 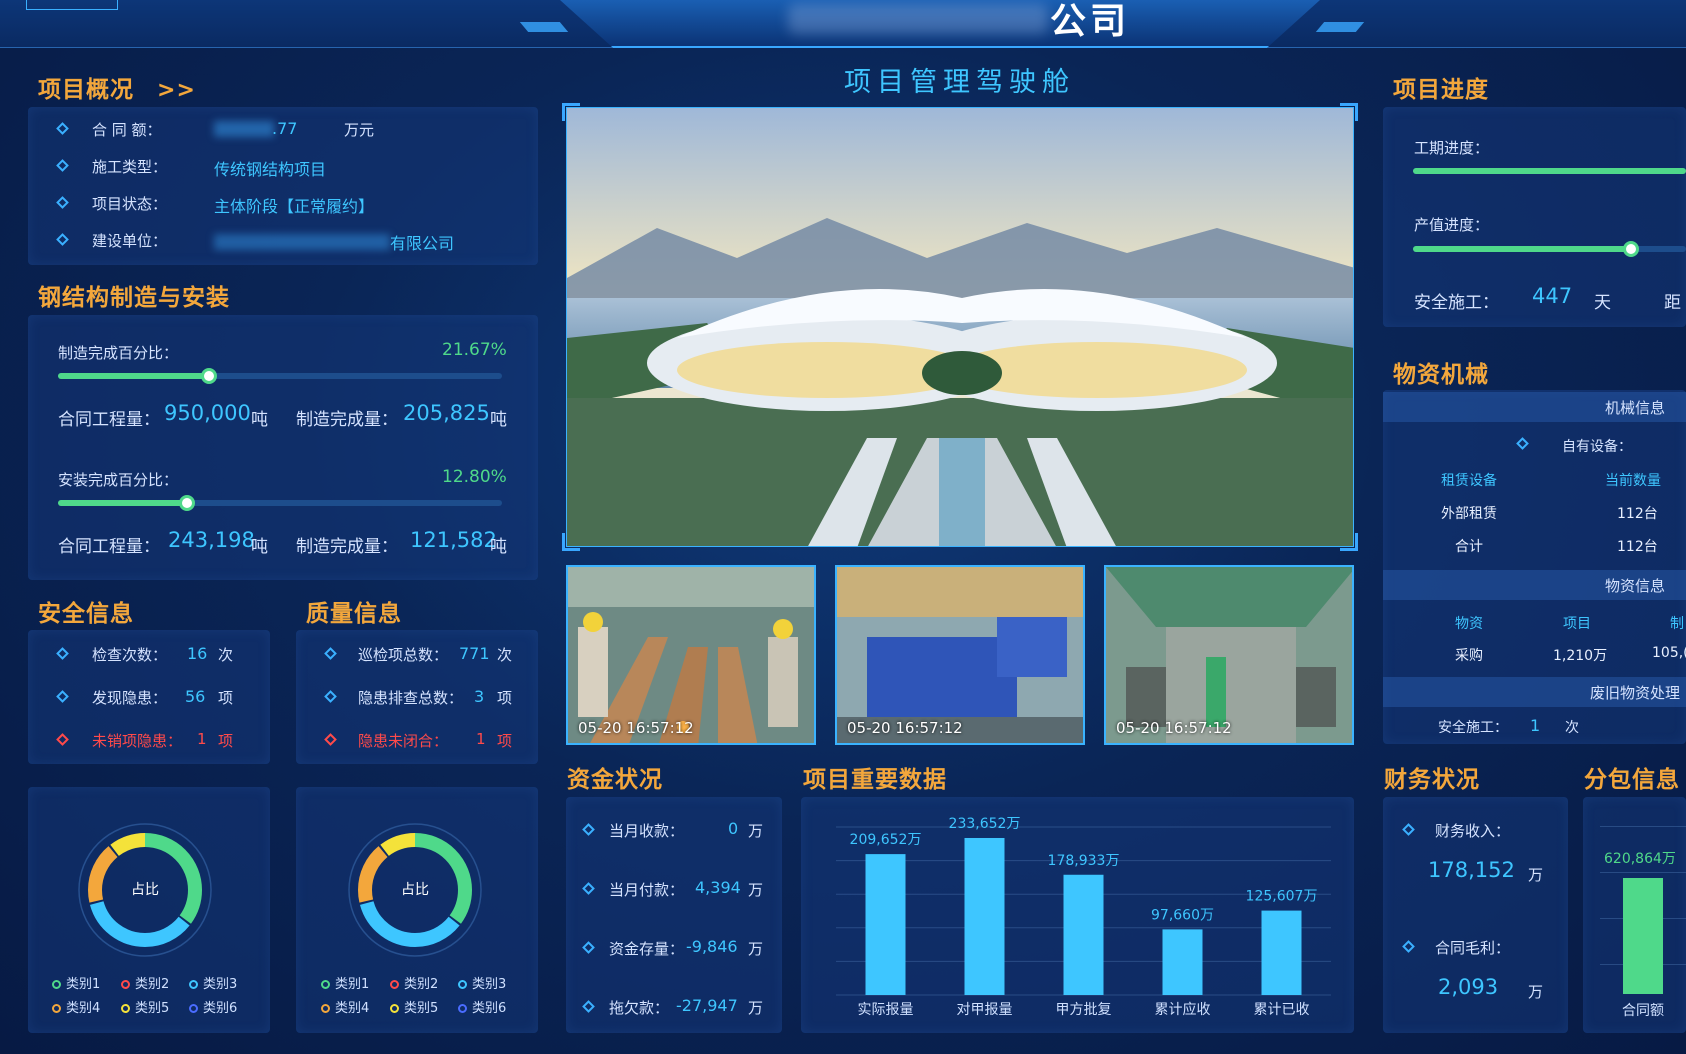 What do you see at coordinates (414, 982) in the screenshot?
I see `legend-item: 类别2` at bounding box center [414, 982].